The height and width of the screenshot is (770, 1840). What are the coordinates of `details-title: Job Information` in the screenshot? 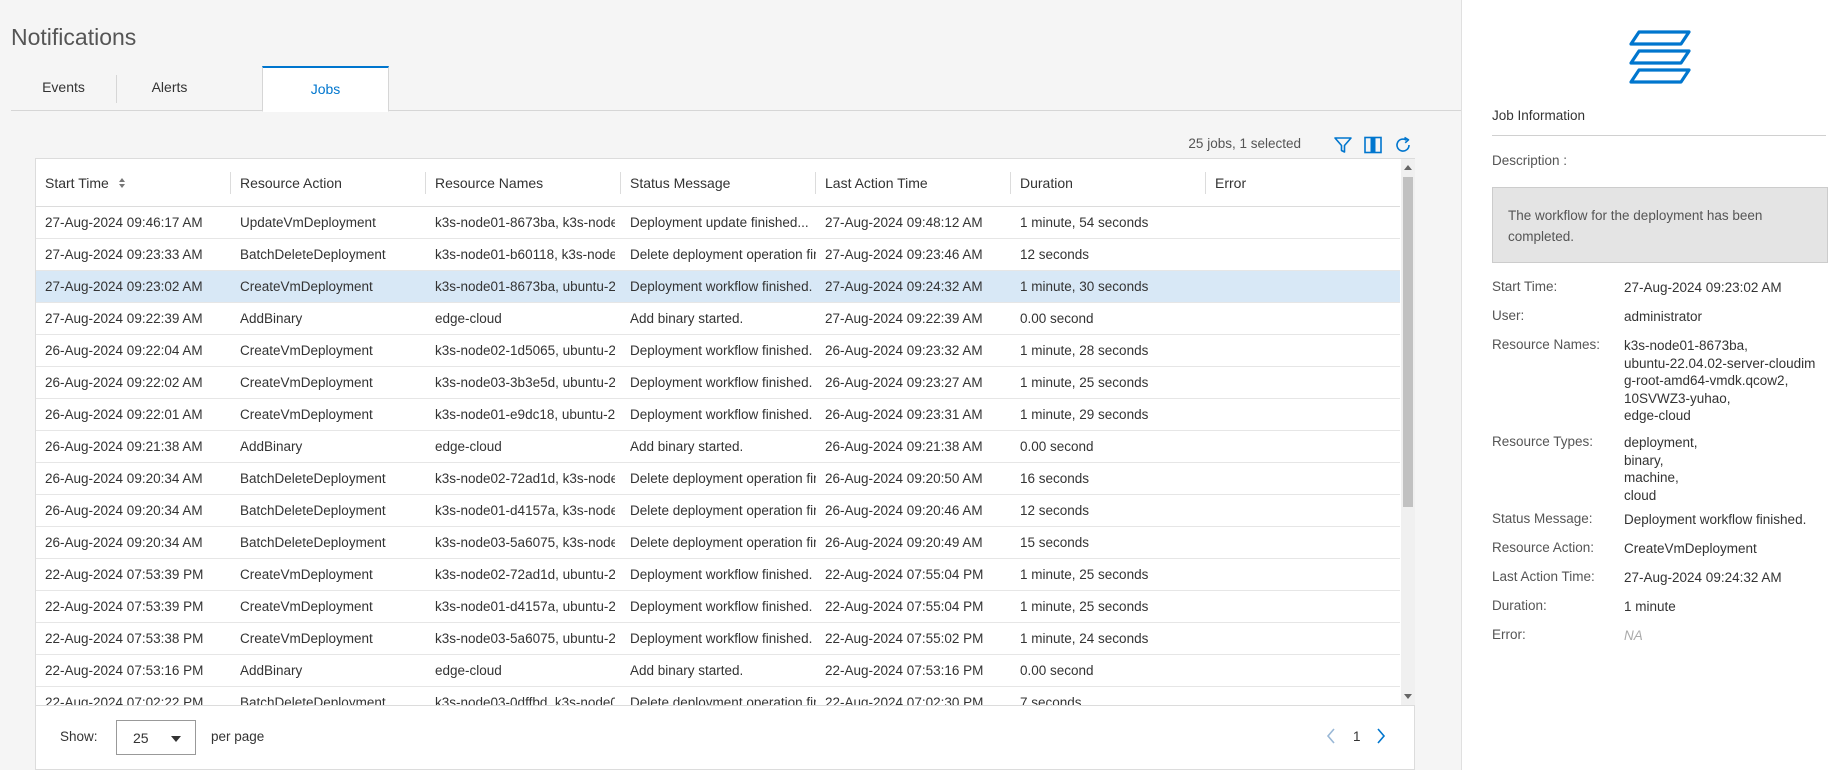 It's located at (1539, 115).